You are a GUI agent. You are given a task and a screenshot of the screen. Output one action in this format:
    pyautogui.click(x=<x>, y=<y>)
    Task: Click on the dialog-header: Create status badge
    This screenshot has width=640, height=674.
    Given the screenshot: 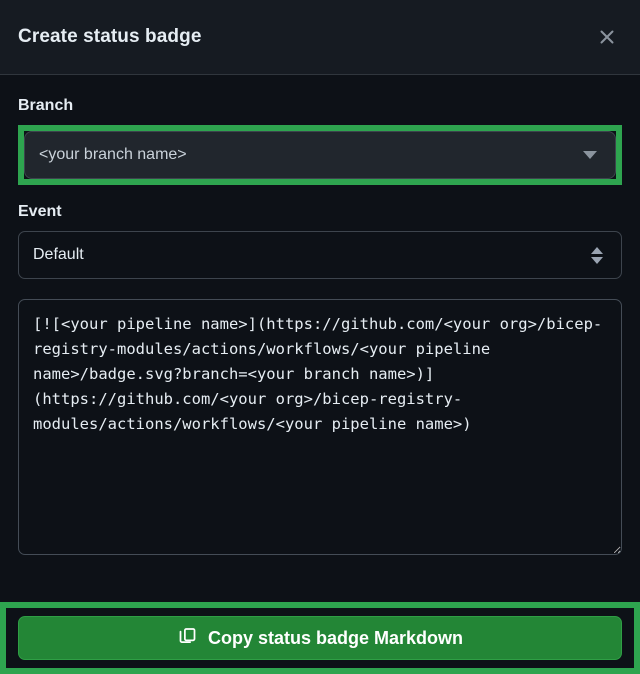 What is the action you would take?
    pyautogui.click(x=320, y=37)
    